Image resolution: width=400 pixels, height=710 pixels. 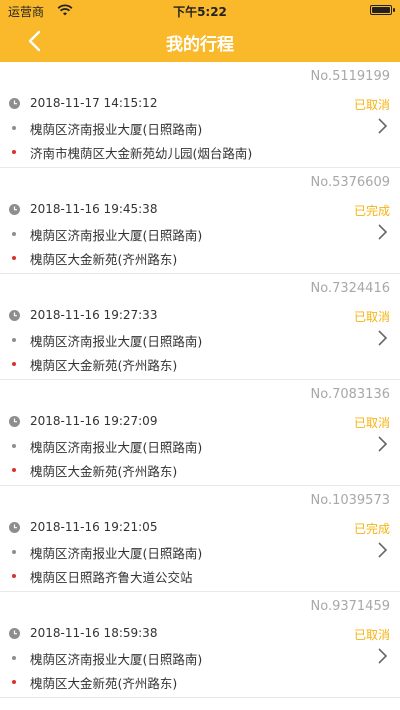 I want to click on trip-time-row: 2018-11-17 14:15:12 已取消, so click(x=200, y=104).